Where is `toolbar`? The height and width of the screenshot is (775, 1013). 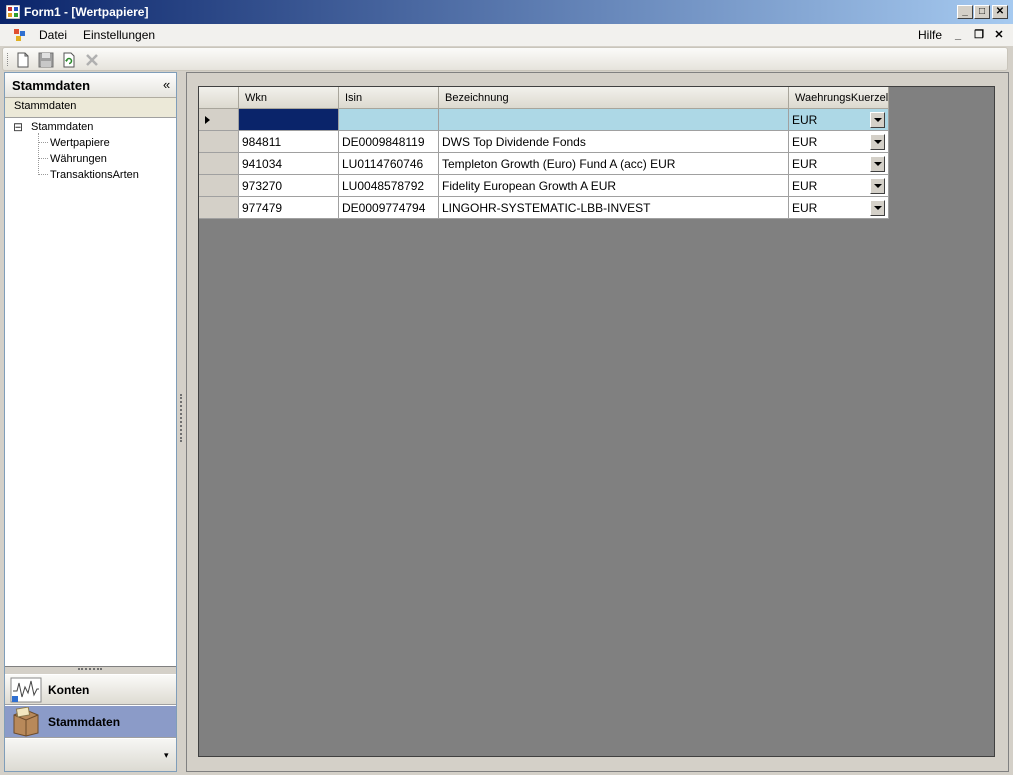 toolbar is located at coordinates (505, 59).